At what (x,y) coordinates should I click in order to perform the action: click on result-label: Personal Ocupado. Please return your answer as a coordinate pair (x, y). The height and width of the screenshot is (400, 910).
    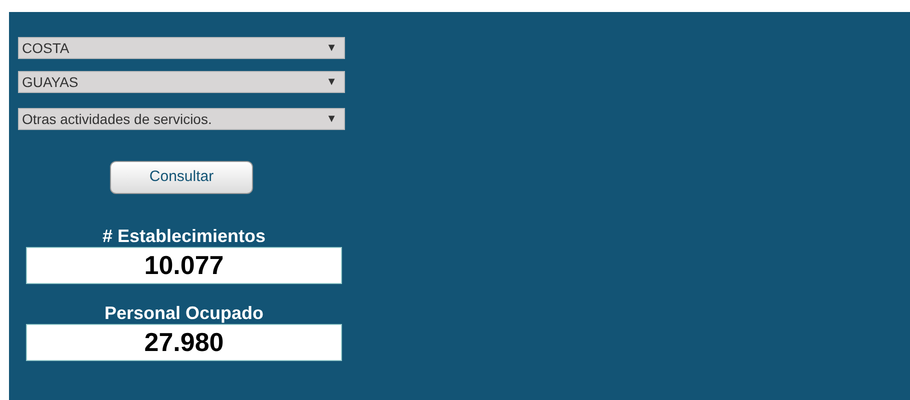
    Looking at the image, I should click on (184, 313).